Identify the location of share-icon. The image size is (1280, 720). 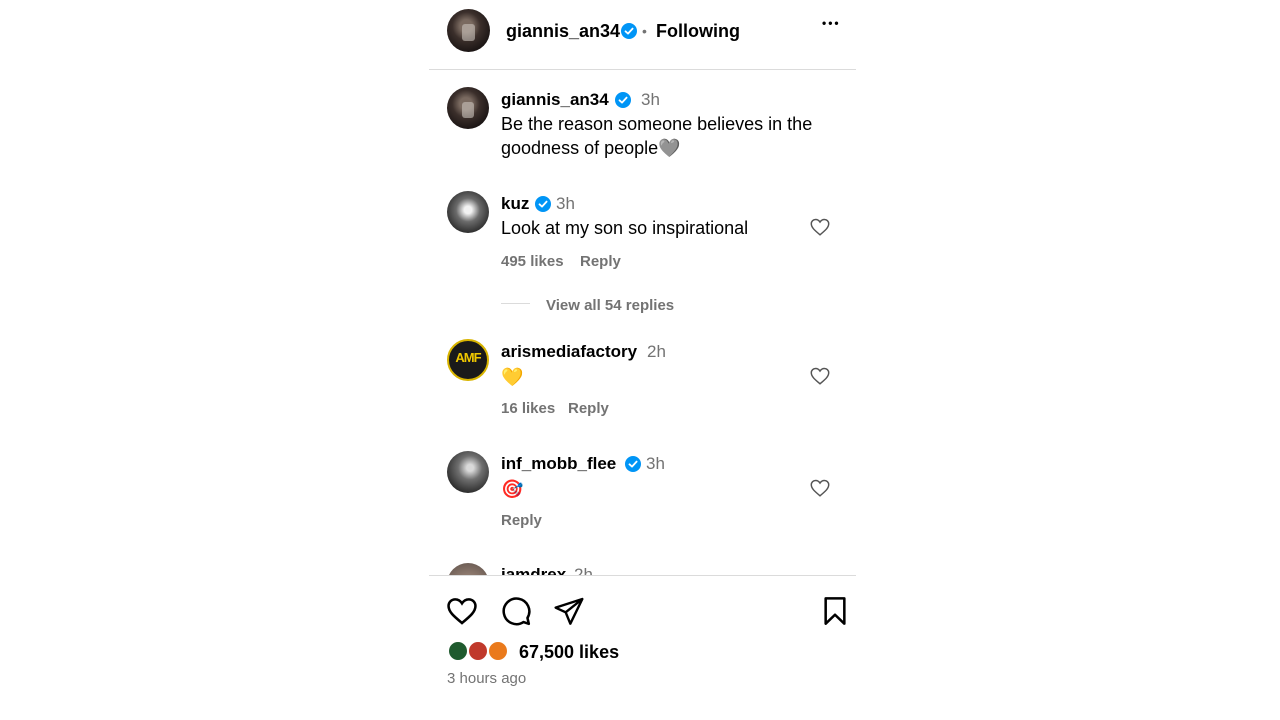
(569, 611).